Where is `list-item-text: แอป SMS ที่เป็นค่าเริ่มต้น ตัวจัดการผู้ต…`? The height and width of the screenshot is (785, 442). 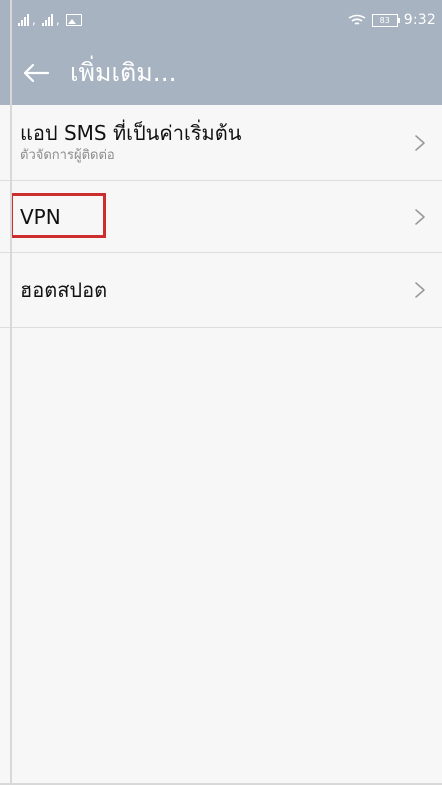 list-item-text: แอป SMS ที่เป็นค่าเริ่มต้น ตัวจัดการผู้ต… is located at coordinates (130, 143).